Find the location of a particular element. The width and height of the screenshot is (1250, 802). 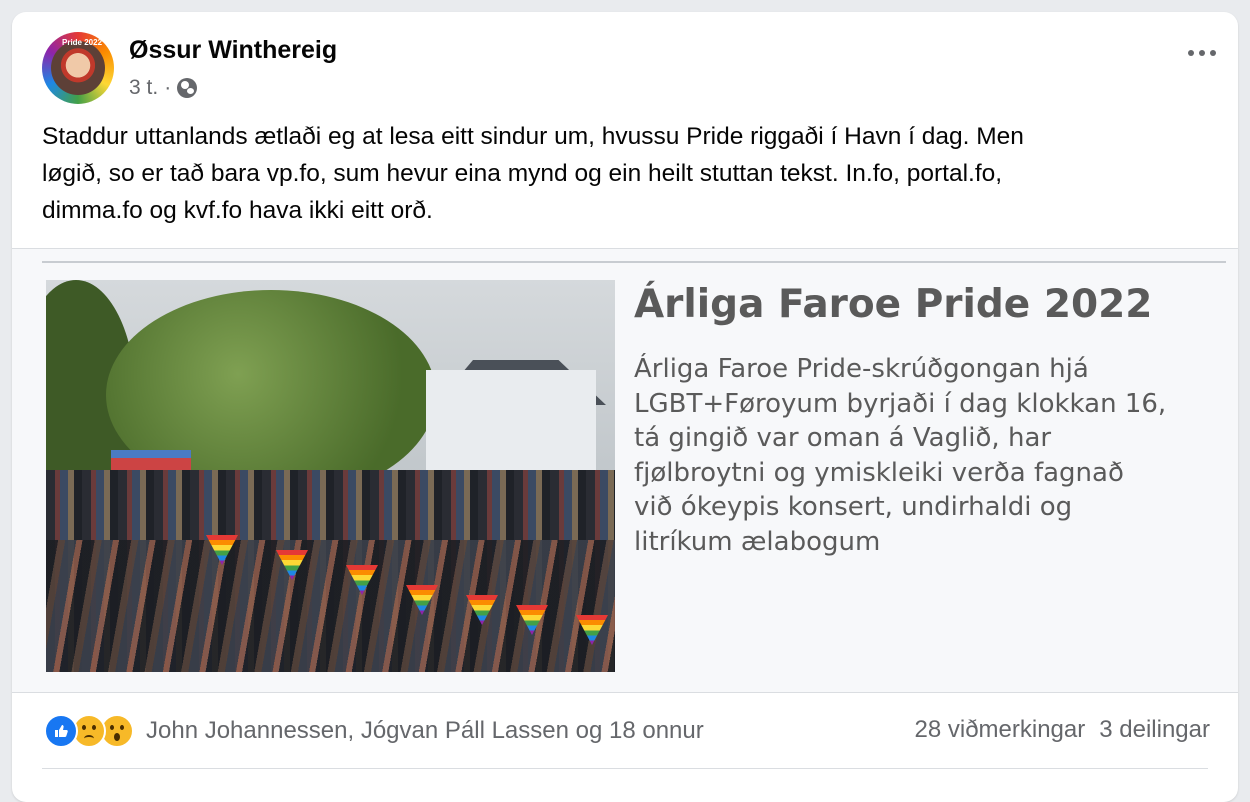

post-text-line: dimma.fo og kvf.fo hava ikki eitt orð. is located at coordinates (237, 210).